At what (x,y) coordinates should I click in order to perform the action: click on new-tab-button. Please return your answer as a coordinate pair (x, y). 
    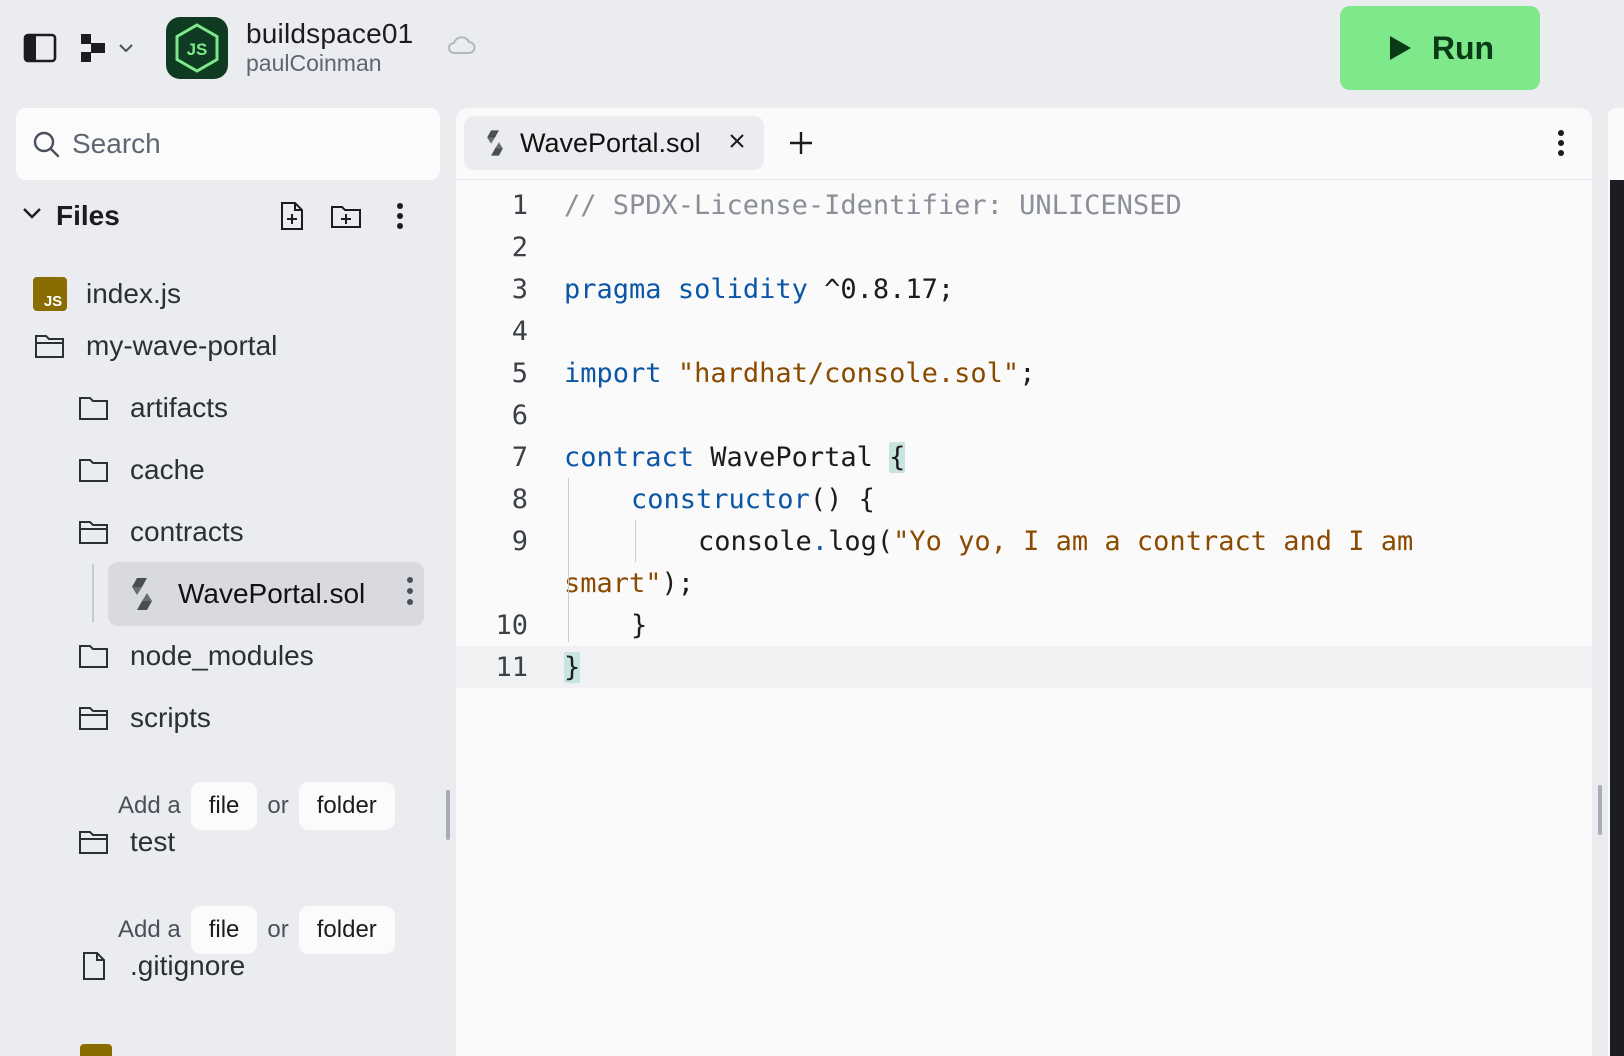
    Looking at the image, I should click on (801, 143).